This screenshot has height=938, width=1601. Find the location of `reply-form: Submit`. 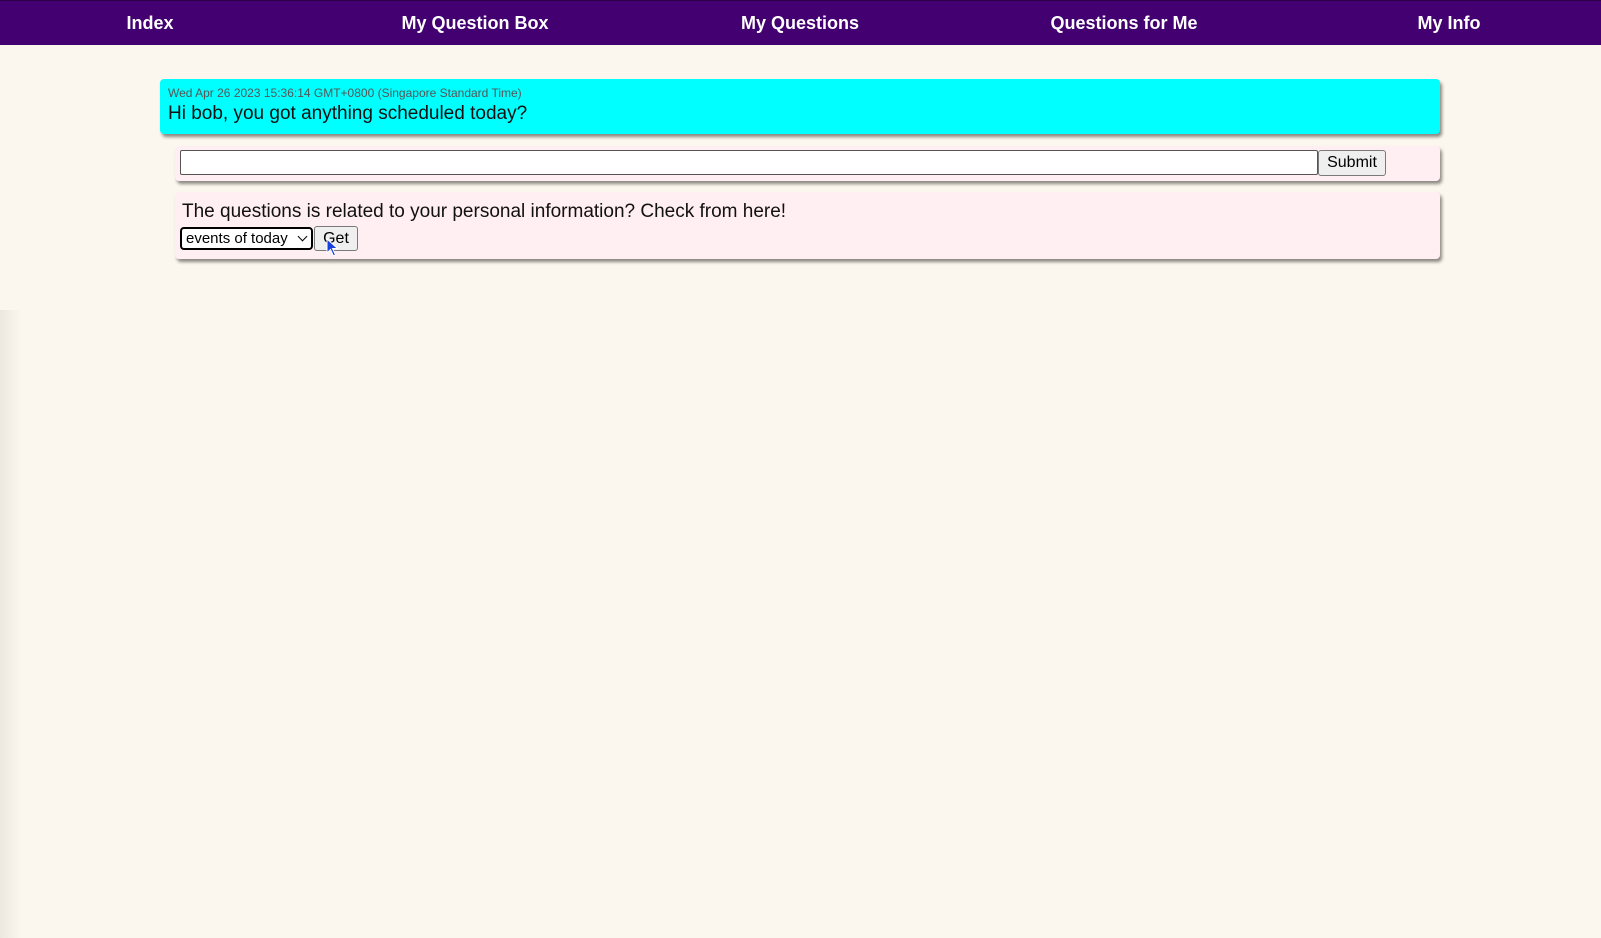

reply-form: Submit is located at coordinates (807, 163).